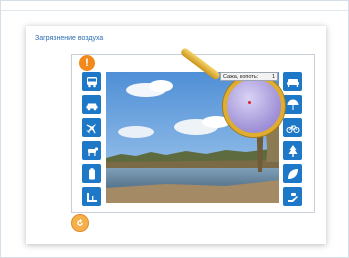  I want to click on cow-button, so click(91, 150).